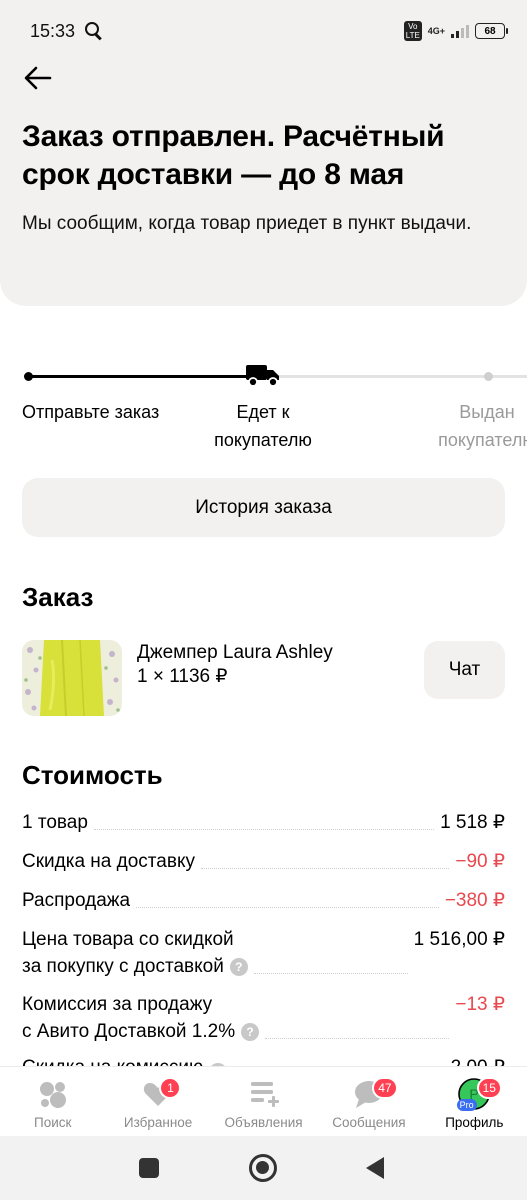 Image resolution: width=527 pixels, height=1200 pixels. What do you see at coordinates (480, 1004) in the screenshot?
I see `cost-value: −13 ₽` at bounding box center [480, 1004].